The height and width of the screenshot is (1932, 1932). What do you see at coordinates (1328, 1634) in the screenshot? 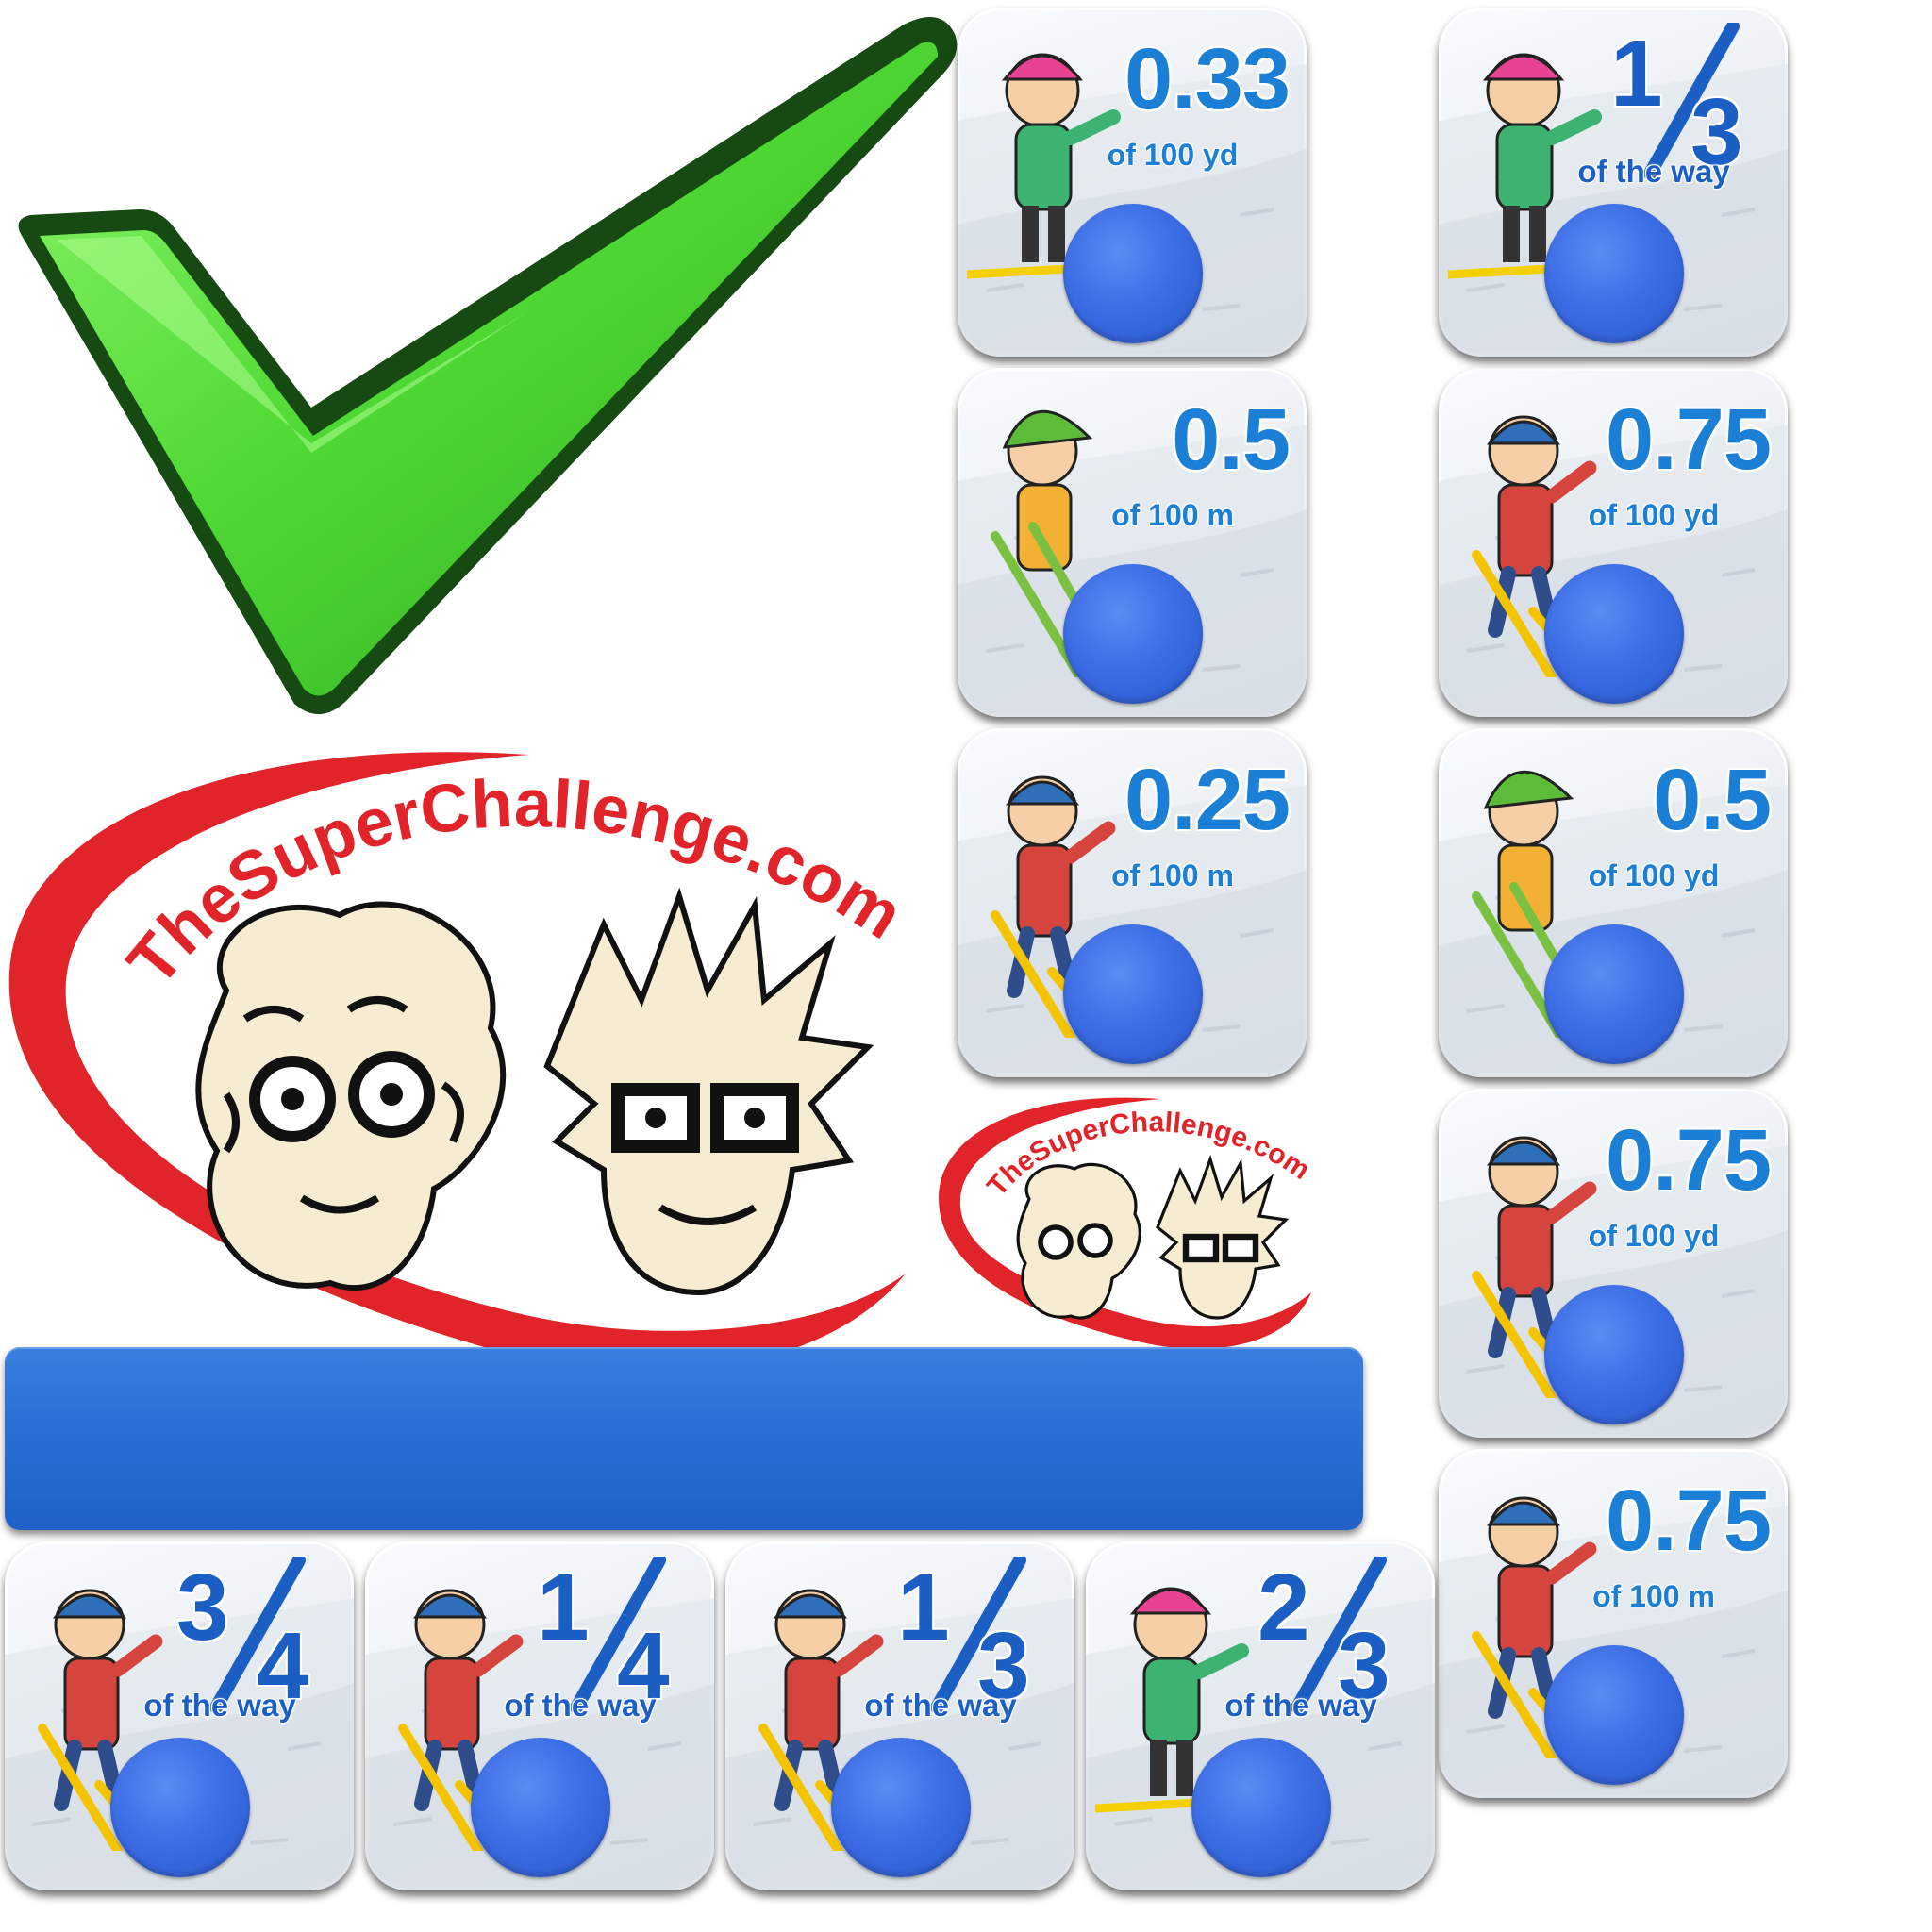
I see `fraction: 2 3` at bounding box center [1328, 1634].